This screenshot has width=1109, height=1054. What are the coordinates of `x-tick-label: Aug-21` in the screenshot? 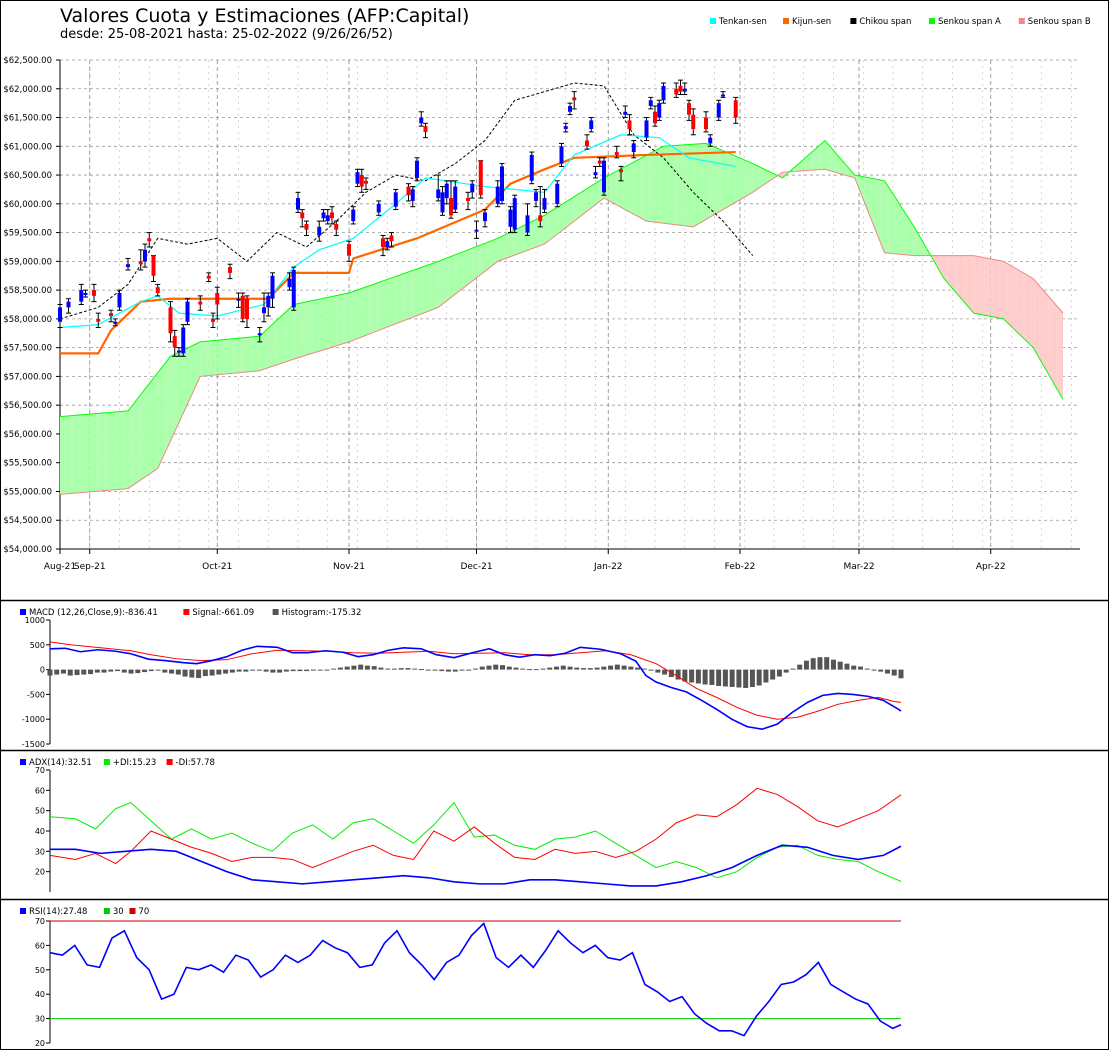 It's located at (60, 567).